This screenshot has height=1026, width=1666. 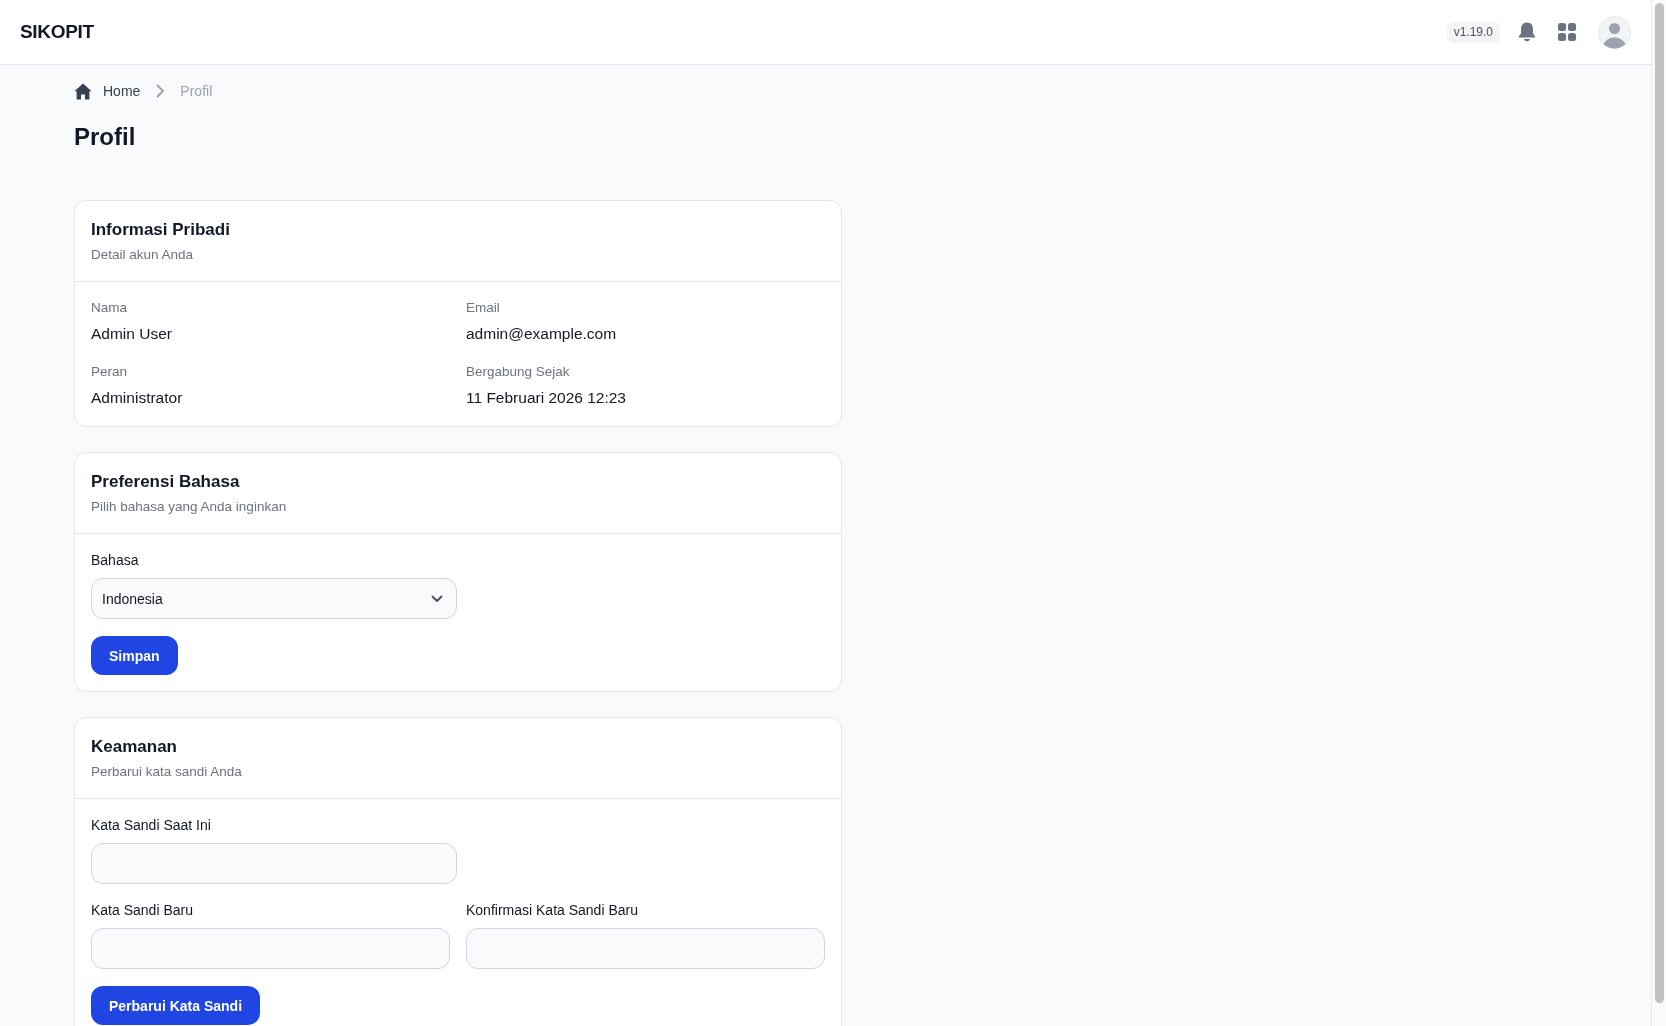 What do you see at coordinates (142, 910) in the screenshot?
I see `field-label: Kata Sandi Baru` at bounding box center [142, 910].